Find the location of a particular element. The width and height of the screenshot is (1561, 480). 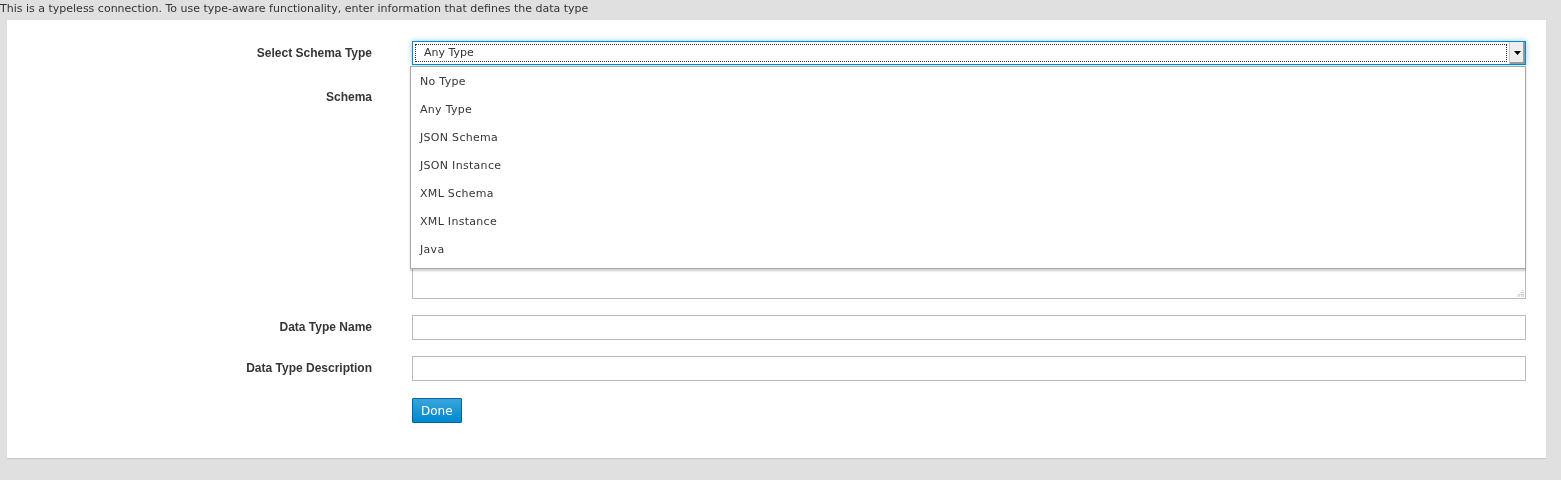

dropdown-option: XML Instance is located at coordinates (968, 222).